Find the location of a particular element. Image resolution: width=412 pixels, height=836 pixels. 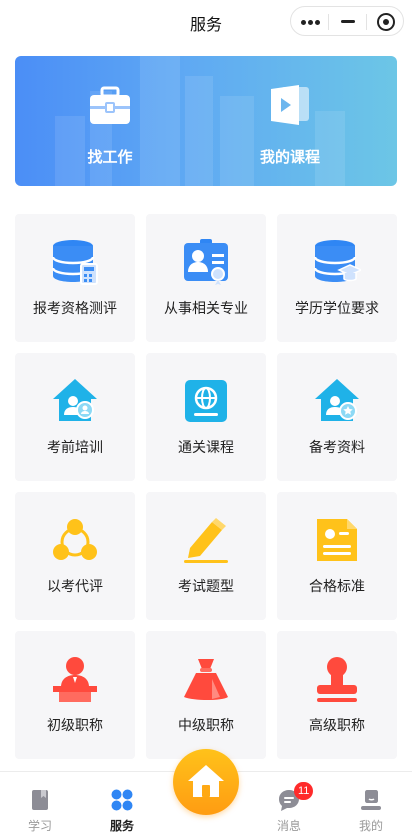

service-pass-course: 通关课程 is located at coordinates (206, 417).